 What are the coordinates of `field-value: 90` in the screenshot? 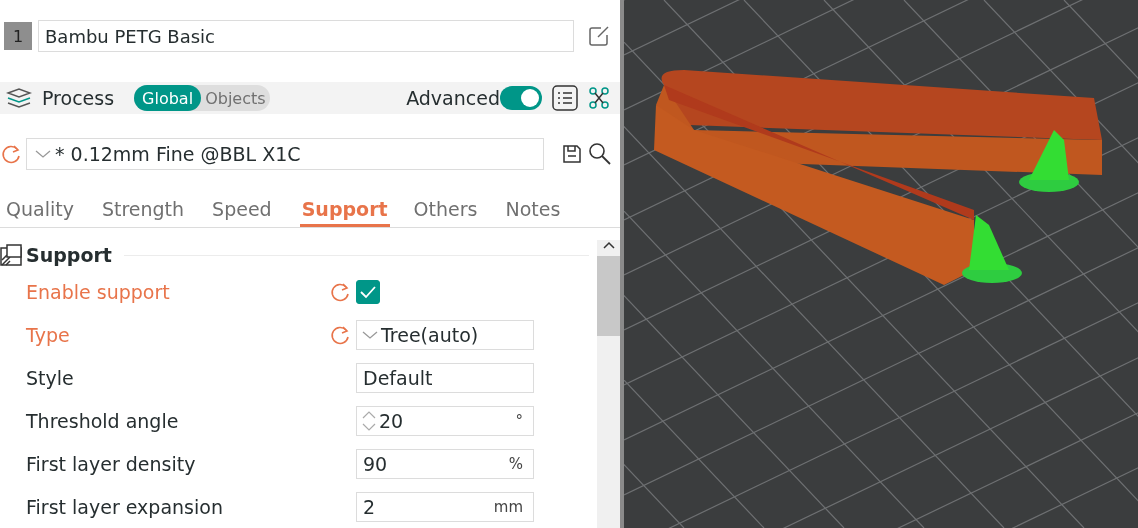 It's located at (375, 463).